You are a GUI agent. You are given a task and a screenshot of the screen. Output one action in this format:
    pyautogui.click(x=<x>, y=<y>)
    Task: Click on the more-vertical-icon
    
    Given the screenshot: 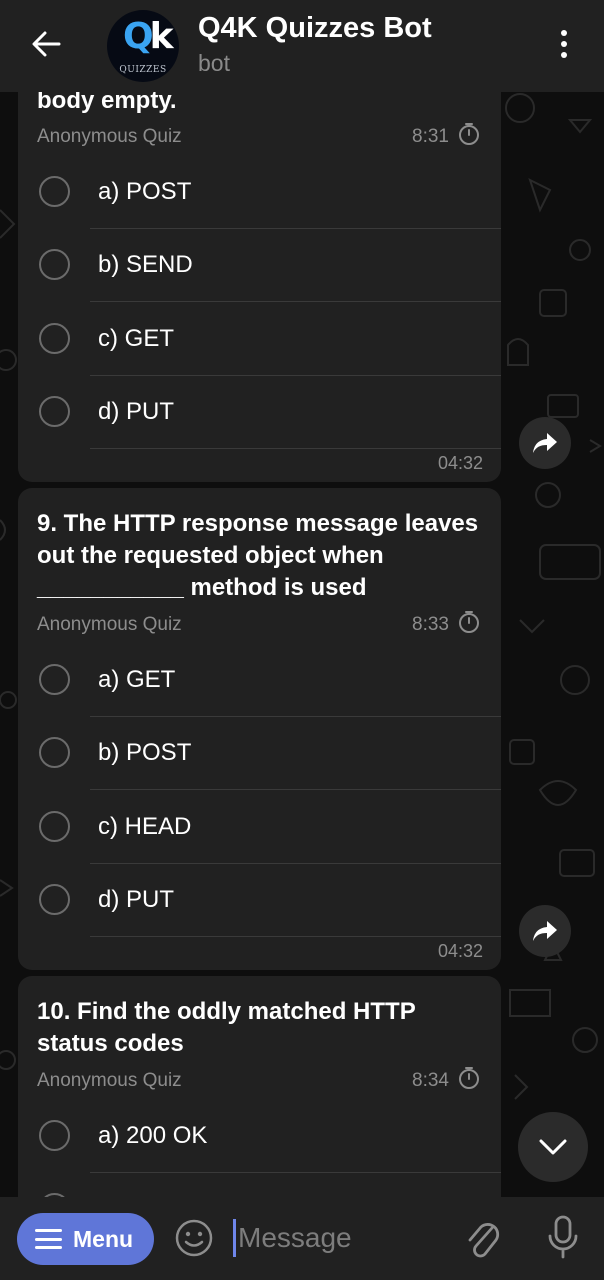 What is the action you would take?
    pyautogui.click(x=564, y=33)
    